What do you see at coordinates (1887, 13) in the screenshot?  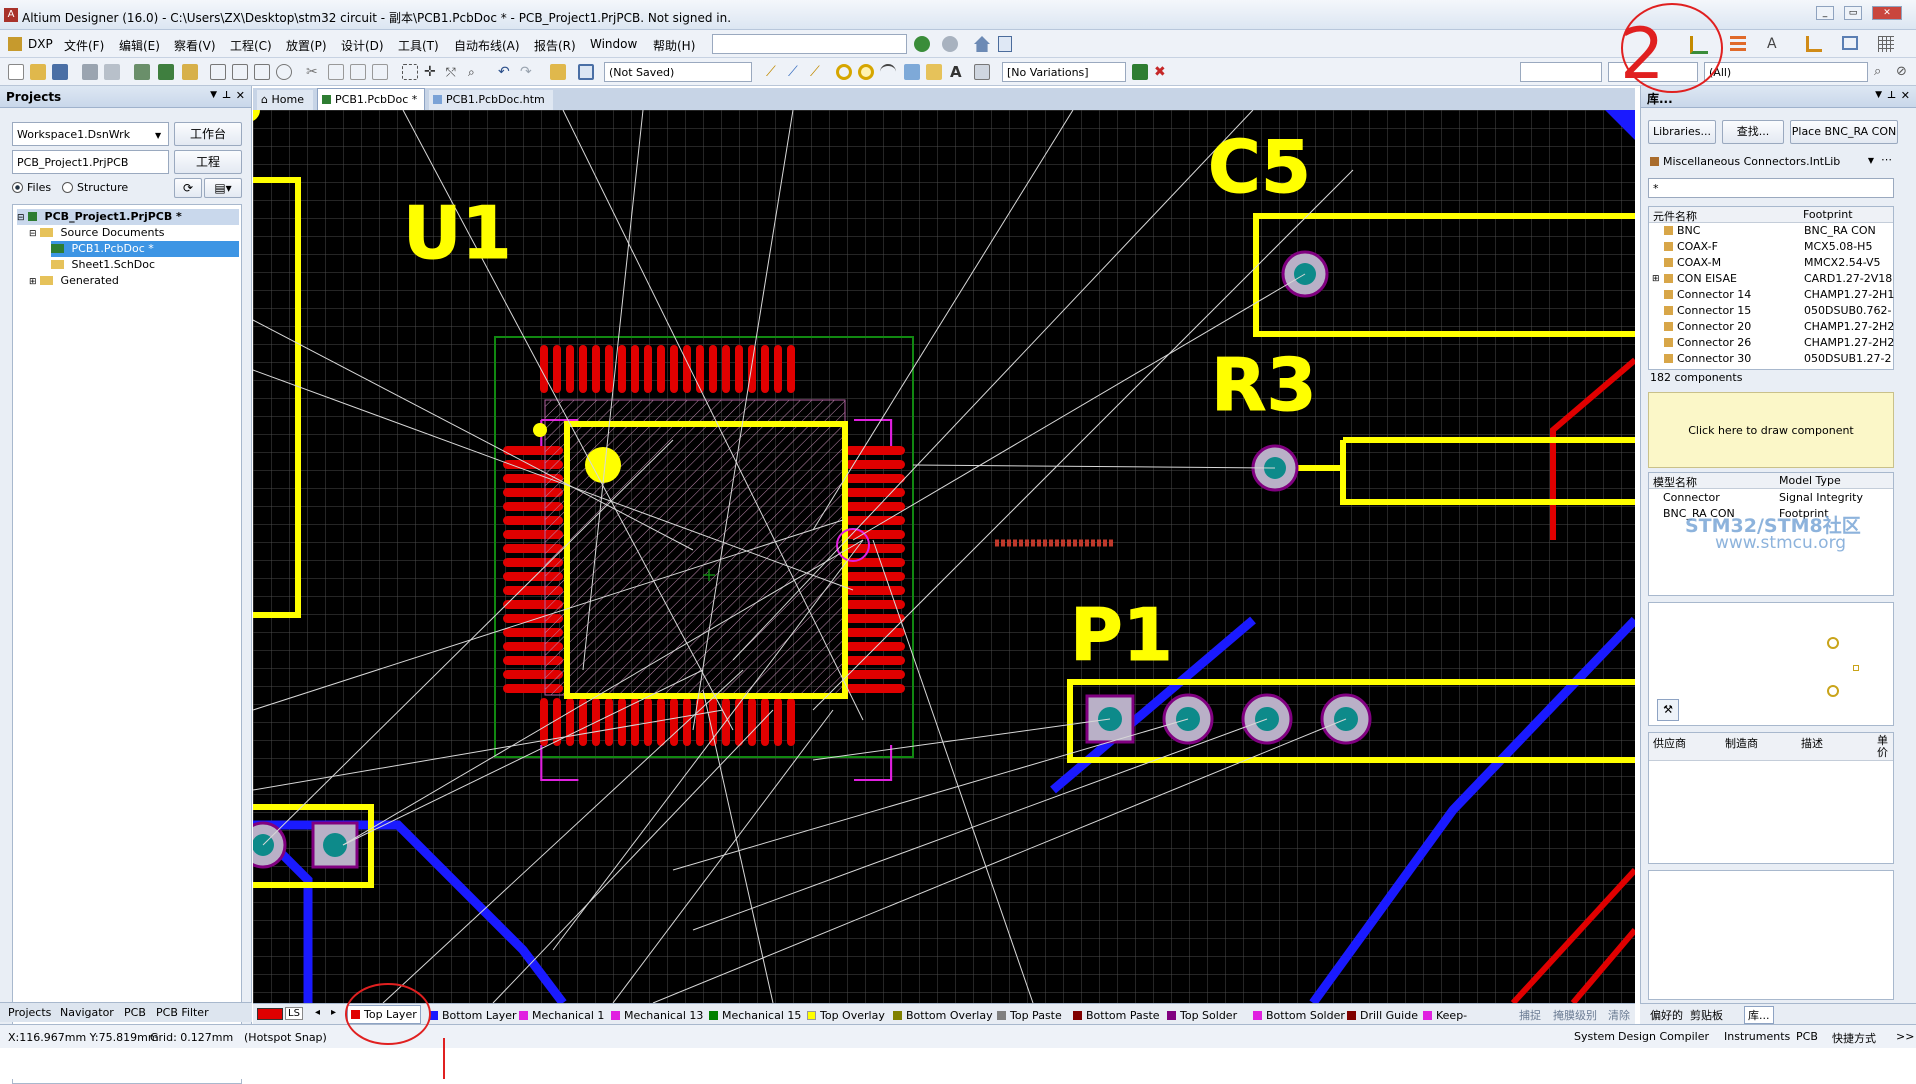 I see `close-button: ✕` at bounding box center [1887, 13].